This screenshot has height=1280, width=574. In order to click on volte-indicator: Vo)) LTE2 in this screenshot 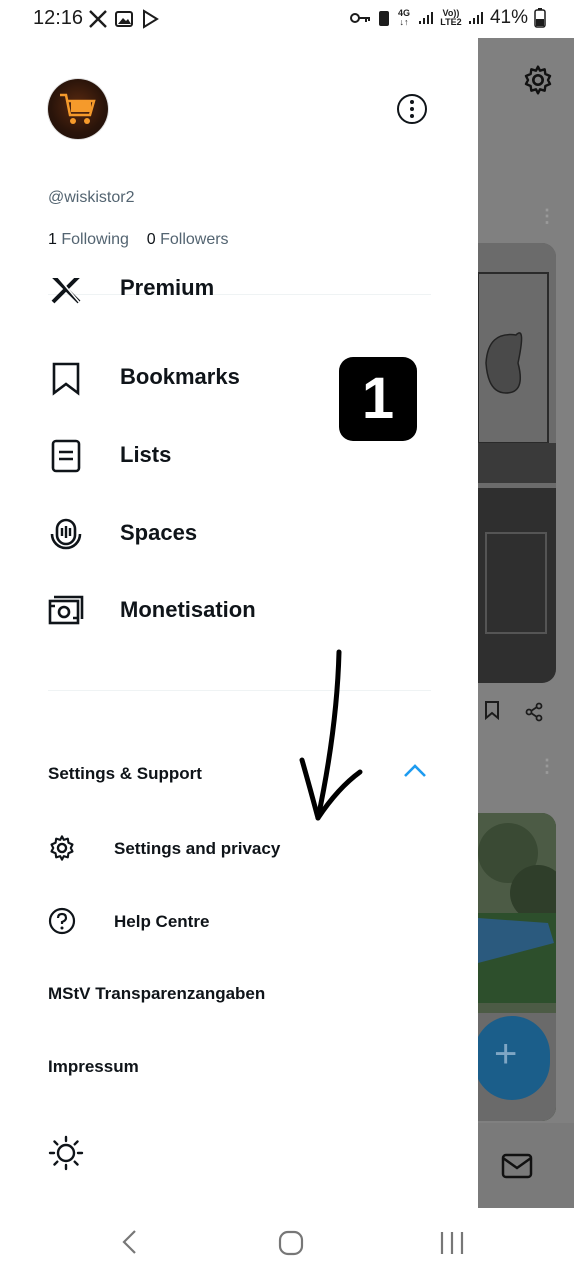, I will do `click(451, 17)`.